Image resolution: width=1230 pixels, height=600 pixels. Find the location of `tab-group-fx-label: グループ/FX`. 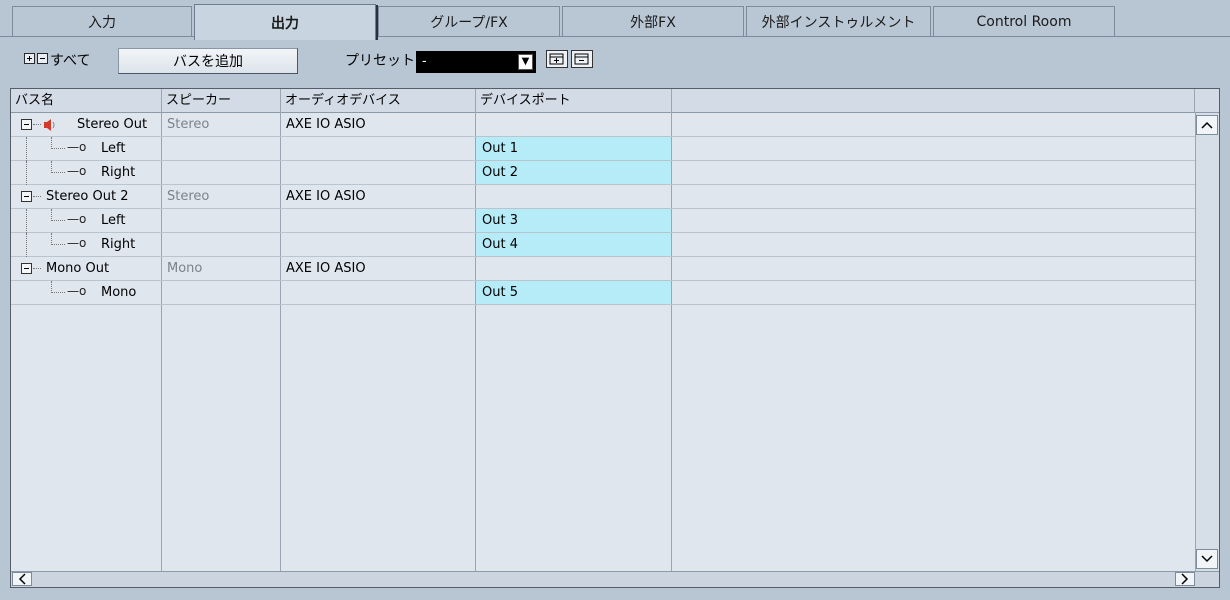

tab-group-fx-label: グループ/FX is located at coordinates (469, 22).